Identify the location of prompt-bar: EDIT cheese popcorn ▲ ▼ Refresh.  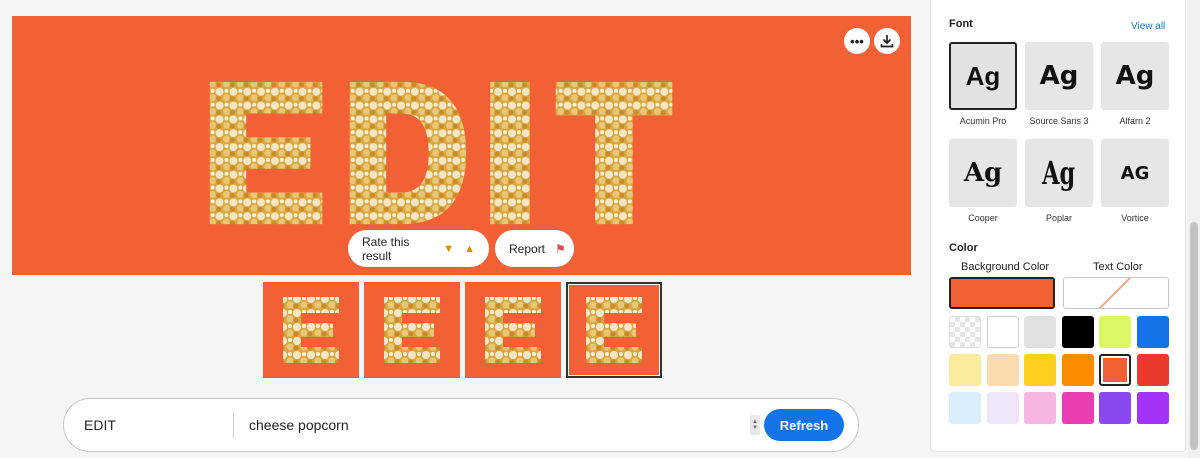
(461, 425).